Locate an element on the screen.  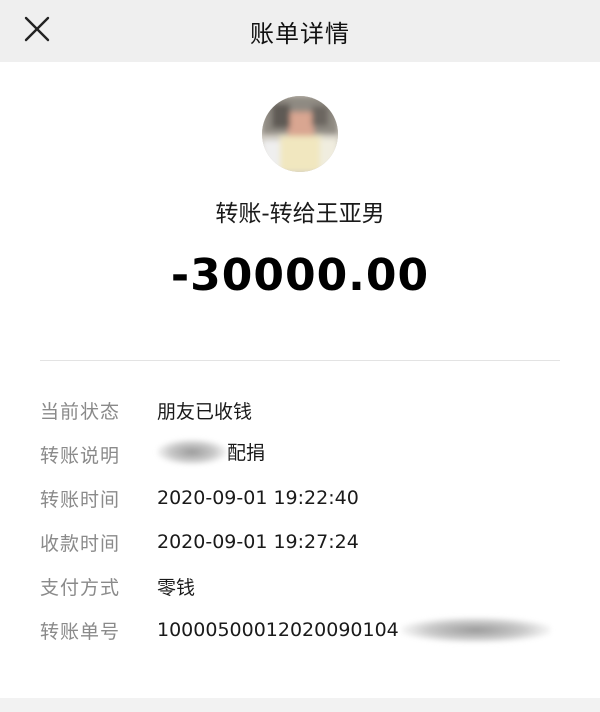
detail-value: 朋友已收钱 is located at coordinates (205, 411).